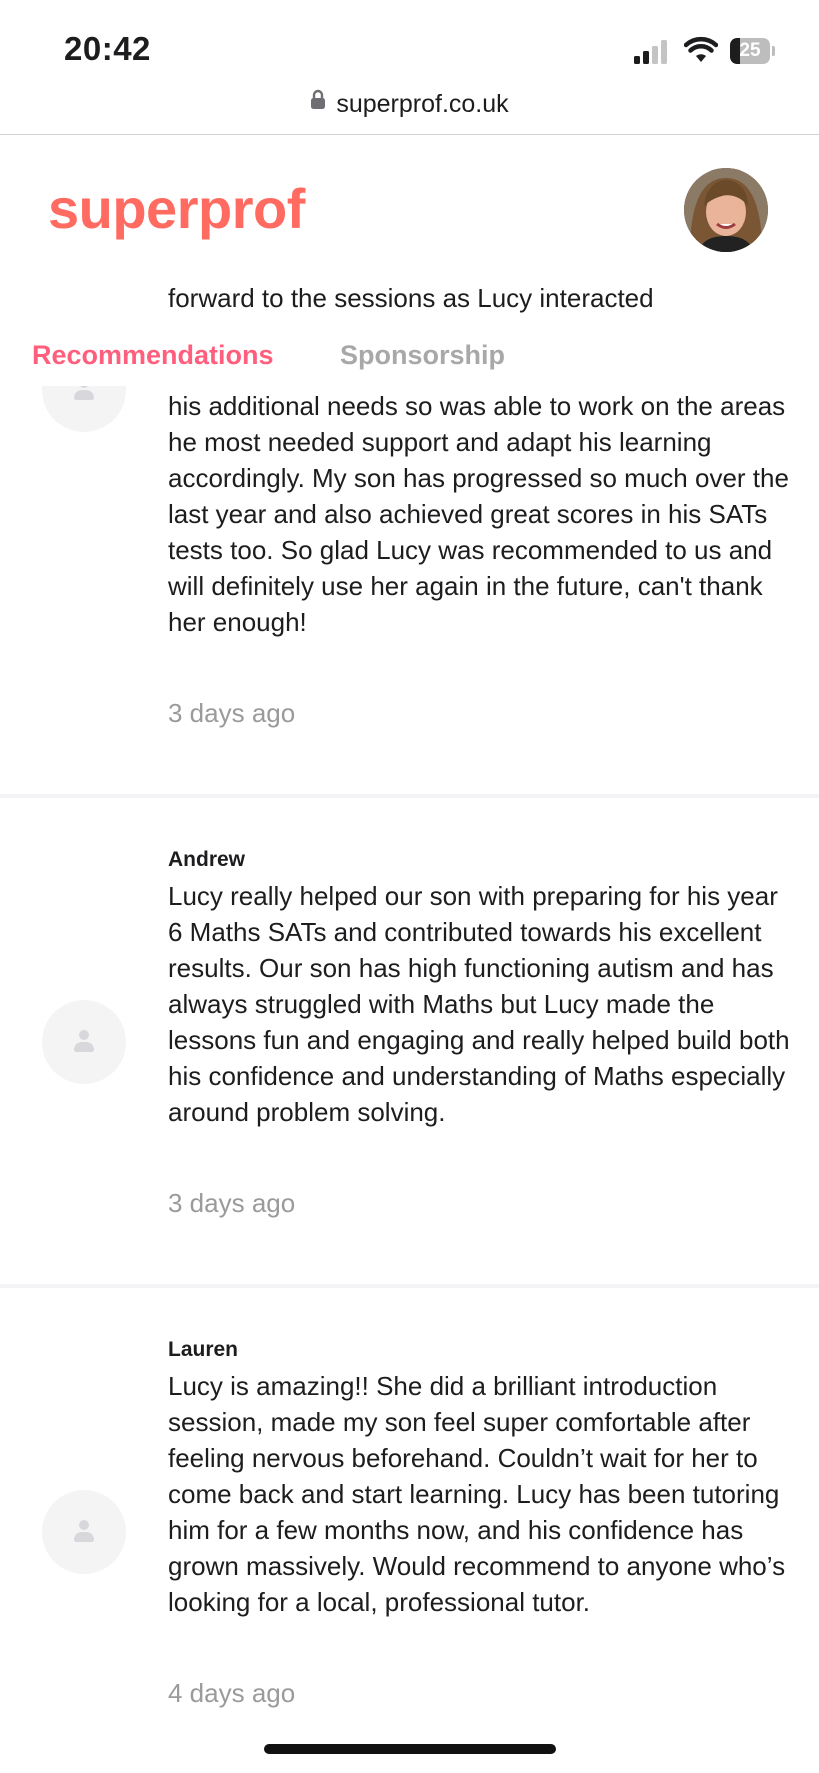  Describe the element at coordinates (176, 208) in the screenshot. I see `superprof-logo: superprof` at that location.